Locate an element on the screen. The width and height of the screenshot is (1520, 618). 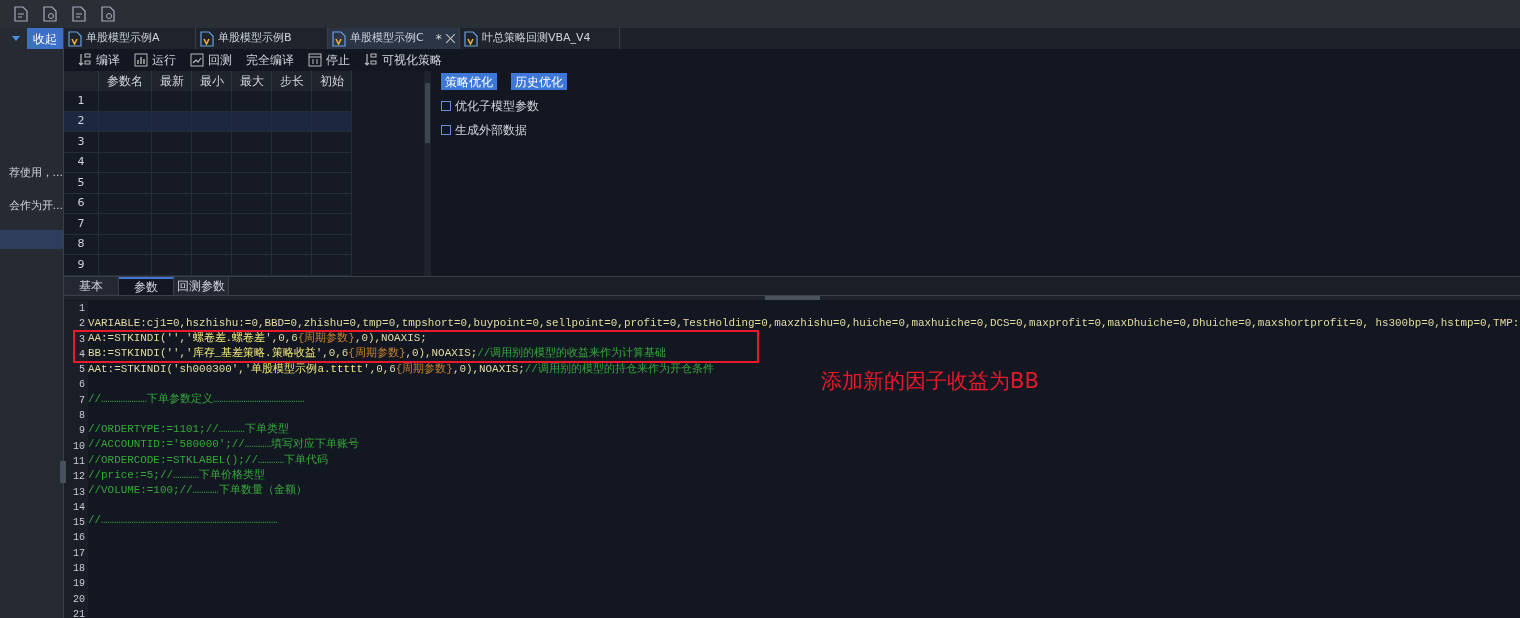
gutter-handle is located at coordinates (63, 472).